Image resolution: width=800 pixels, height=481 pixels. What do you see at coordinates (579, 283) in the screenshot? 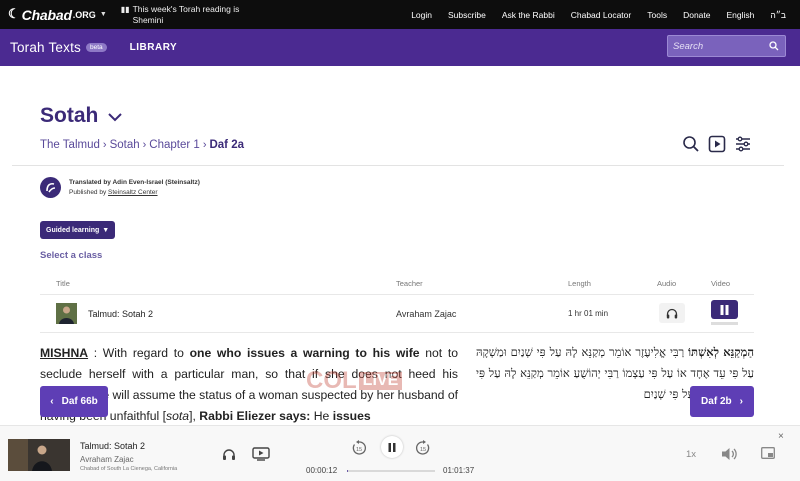
I see `col-header-length: Length` at bounding box center [579, 283].